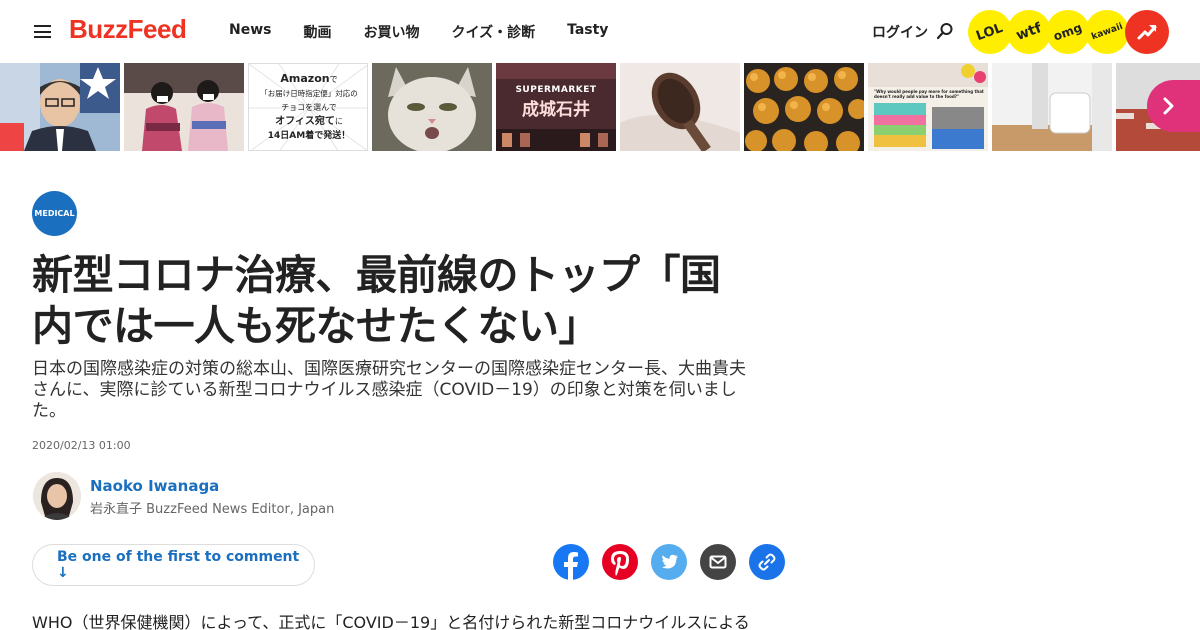 The height and width of the screenshot is (630, 1200). I want to click on thumbnail-appliance, so click(1052, 107).